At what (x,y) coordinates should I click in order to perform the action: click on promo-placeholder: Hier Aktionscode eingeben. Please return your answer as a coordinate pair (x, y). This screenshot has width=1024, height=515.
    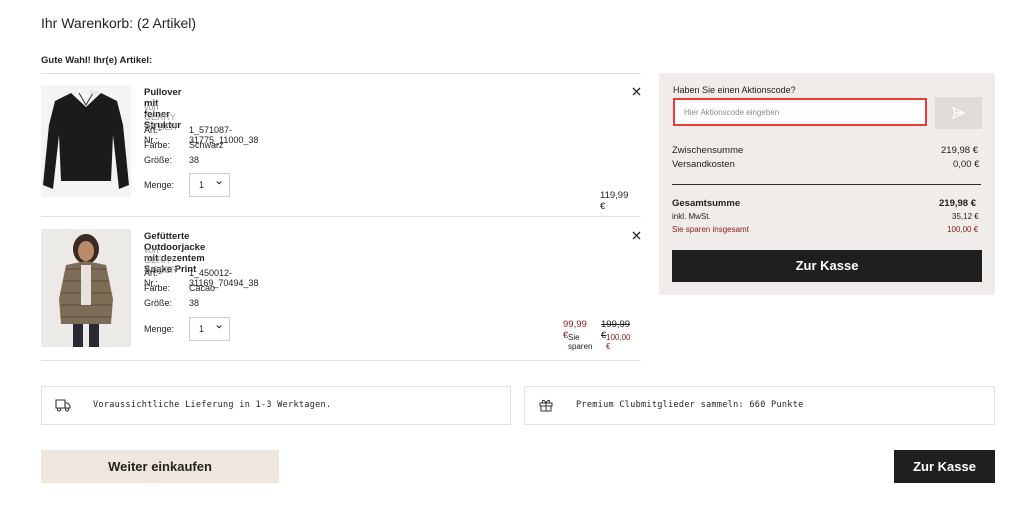
    Looking at the image, I should click on (732, 112).